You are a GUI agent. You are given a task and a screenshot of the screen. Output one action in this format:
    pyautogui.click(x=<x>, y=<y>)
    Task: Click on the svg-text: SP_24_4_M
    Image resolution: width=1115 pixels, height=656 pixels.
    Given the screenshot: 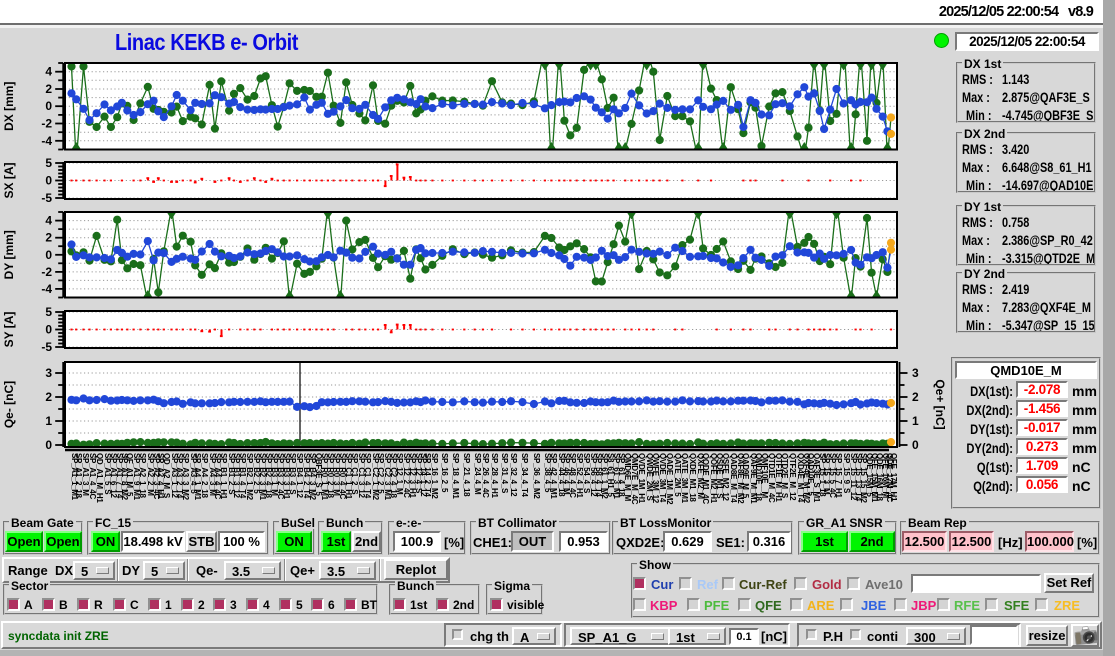 What is the action you would take?
    pyautogui.click(x=477, y=474)
    